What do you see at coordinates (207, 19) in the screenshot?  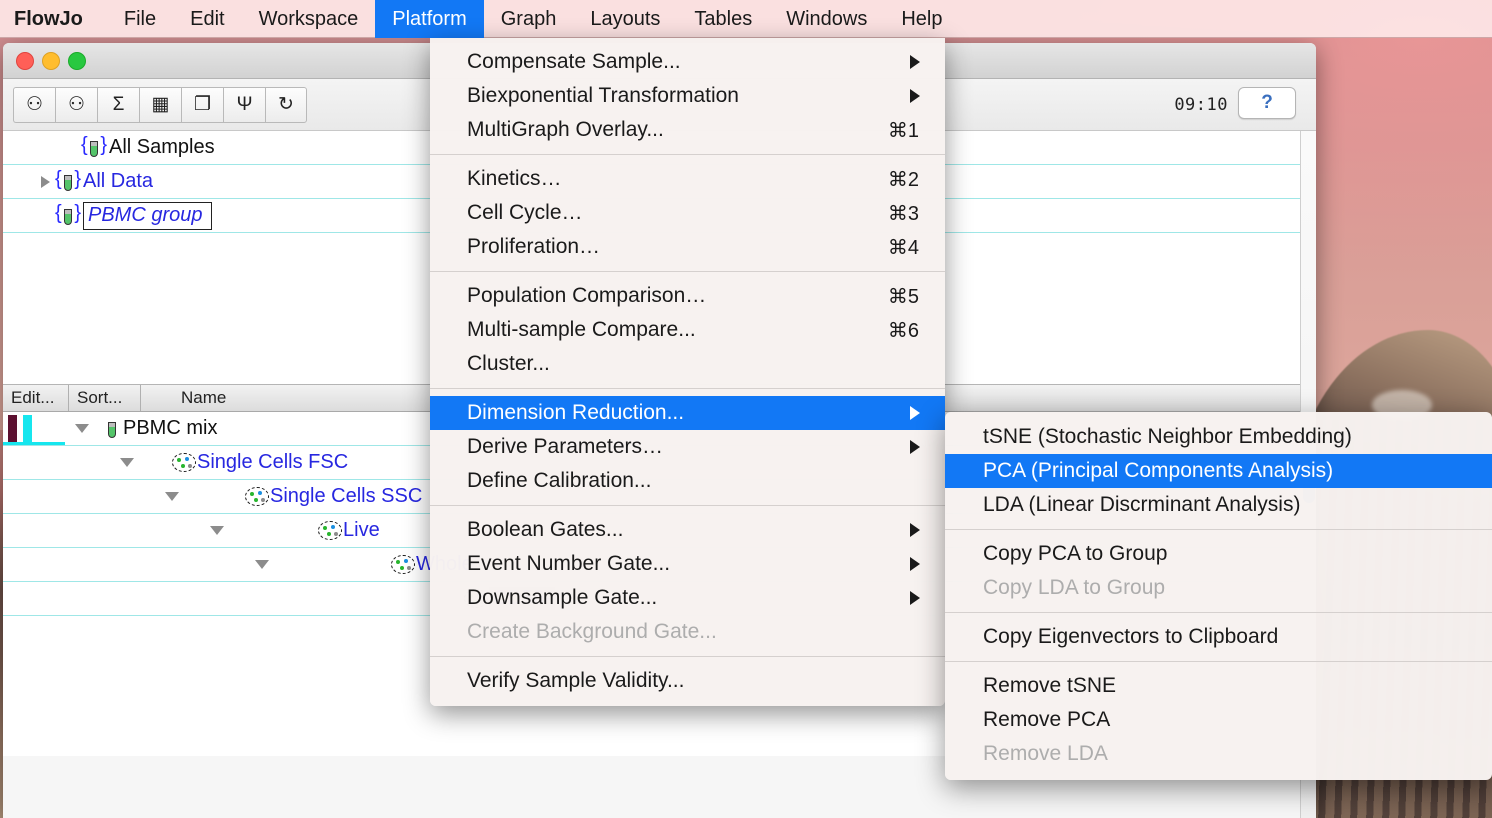 I see `menubar-item-edit: Edit` at bounding box center [207, 19].